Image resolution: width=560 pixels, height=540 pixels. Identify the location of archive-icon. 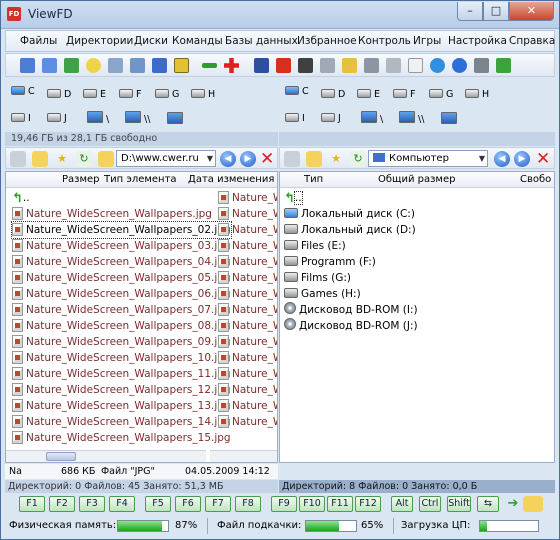
(283, 65).